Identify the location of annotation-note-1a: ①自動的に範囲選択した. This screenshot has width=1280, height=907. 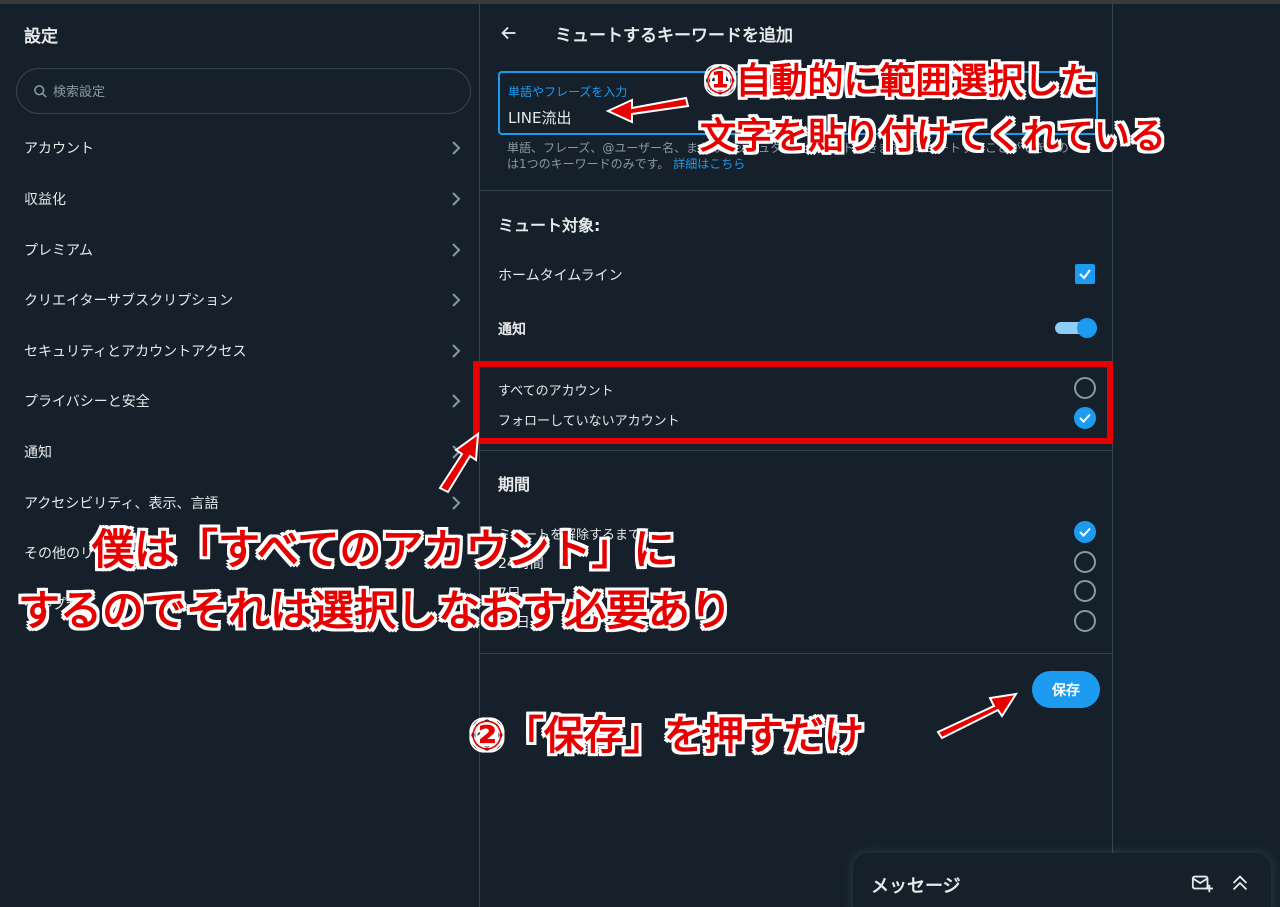
(900, 81).